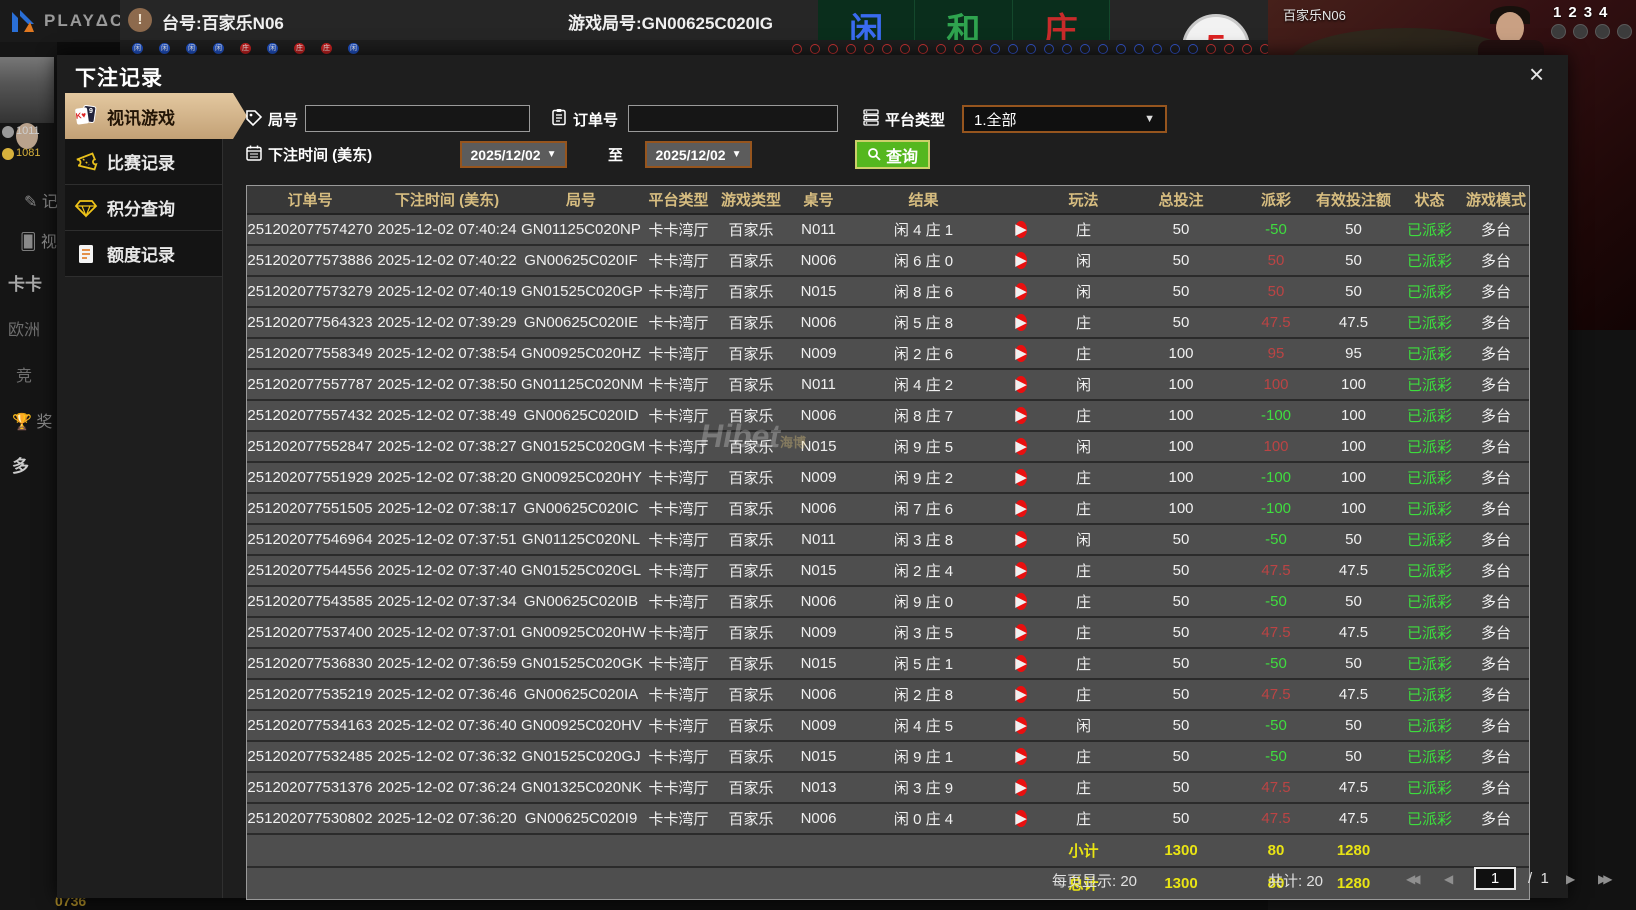  Describe the element at coordinates (310, 384) in the screenshot. I see `cell-order-no: 251202077557787` at that location.